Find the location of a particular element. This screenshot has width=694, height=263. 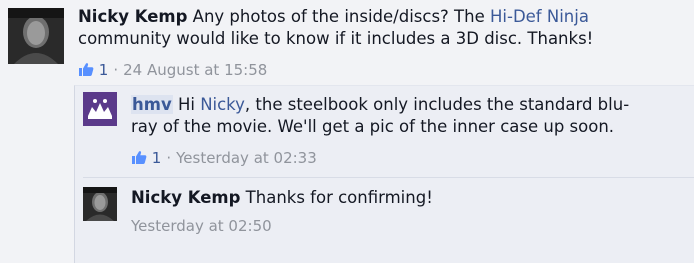

hmv-logo is located at coordinates (100, 109).